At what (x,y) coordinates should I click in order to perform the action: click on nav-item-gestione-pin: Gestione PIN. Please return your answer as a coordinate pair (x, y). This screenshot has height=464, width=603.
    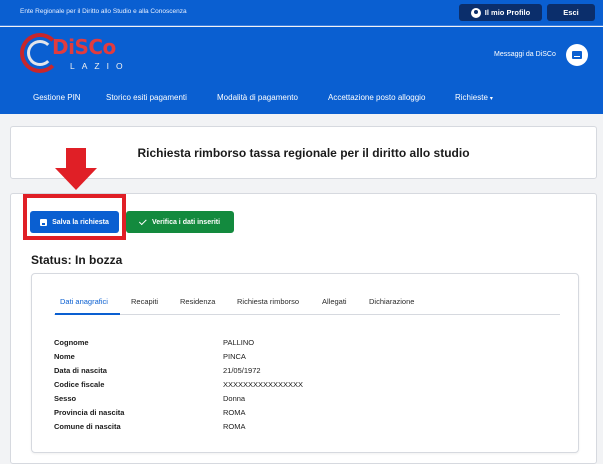
    Looking at the image, I should click on (57, 97).